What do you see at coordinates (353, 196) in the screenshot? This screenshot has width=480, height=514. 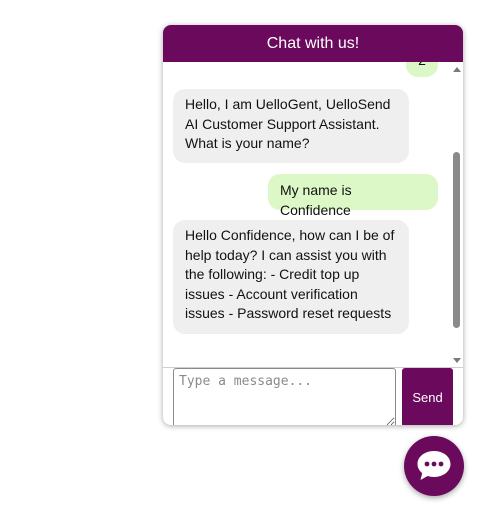 I see `user-message: My name is Confidence` at bounding box center [353, 196].